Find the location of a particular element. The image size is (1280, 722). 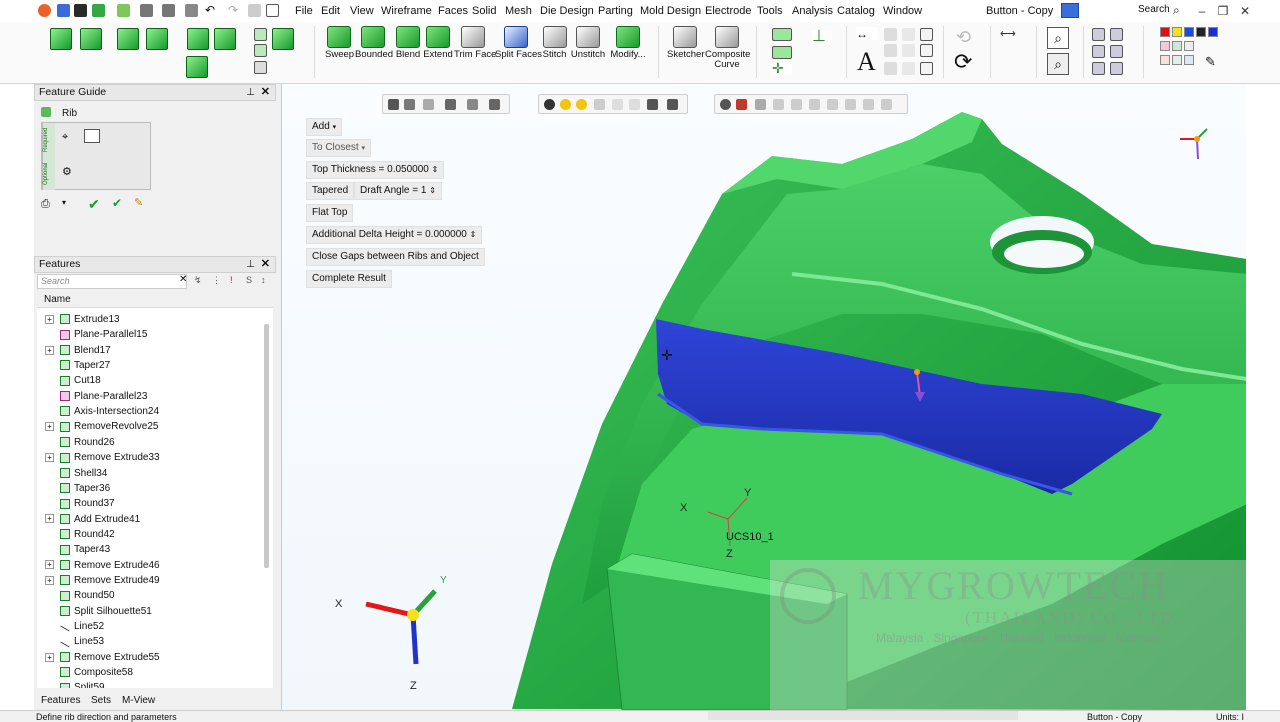

top-thickness-spinner-icon: ⇕ is located at coordinates (435, 169).